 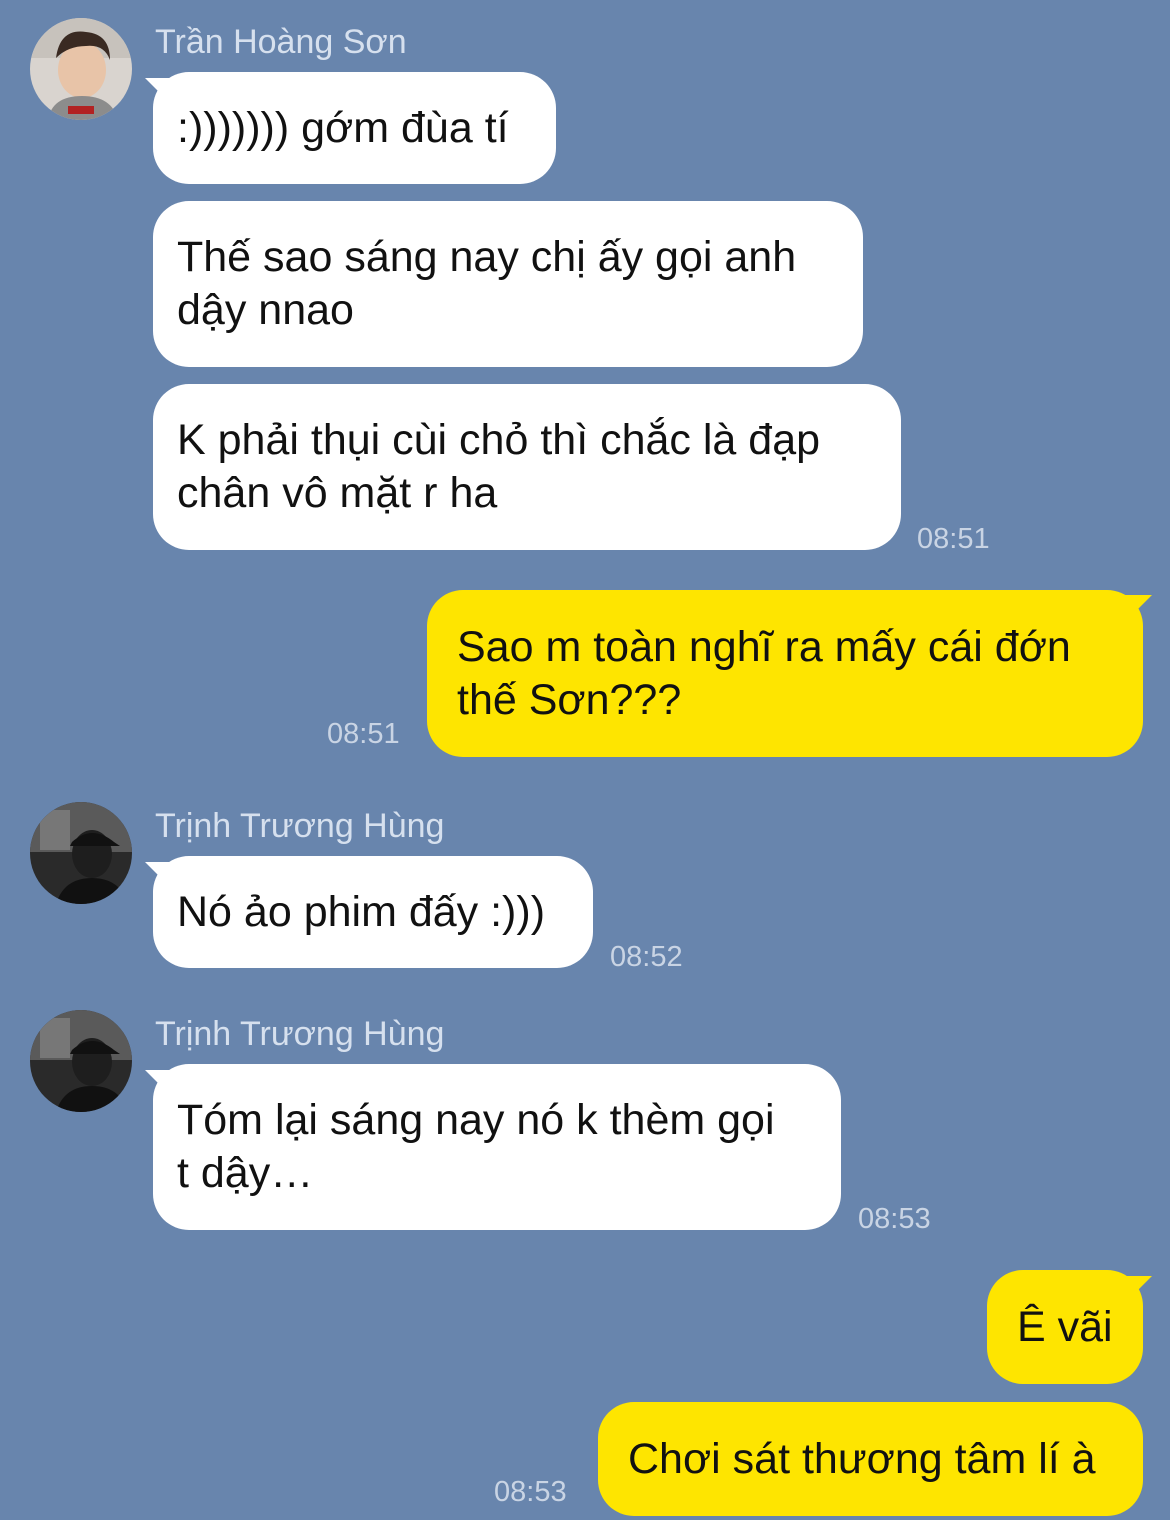 I want to click on message-bubble-outgoing: Chơi sát thương tâm lí à, so click(x=870, y=1459).